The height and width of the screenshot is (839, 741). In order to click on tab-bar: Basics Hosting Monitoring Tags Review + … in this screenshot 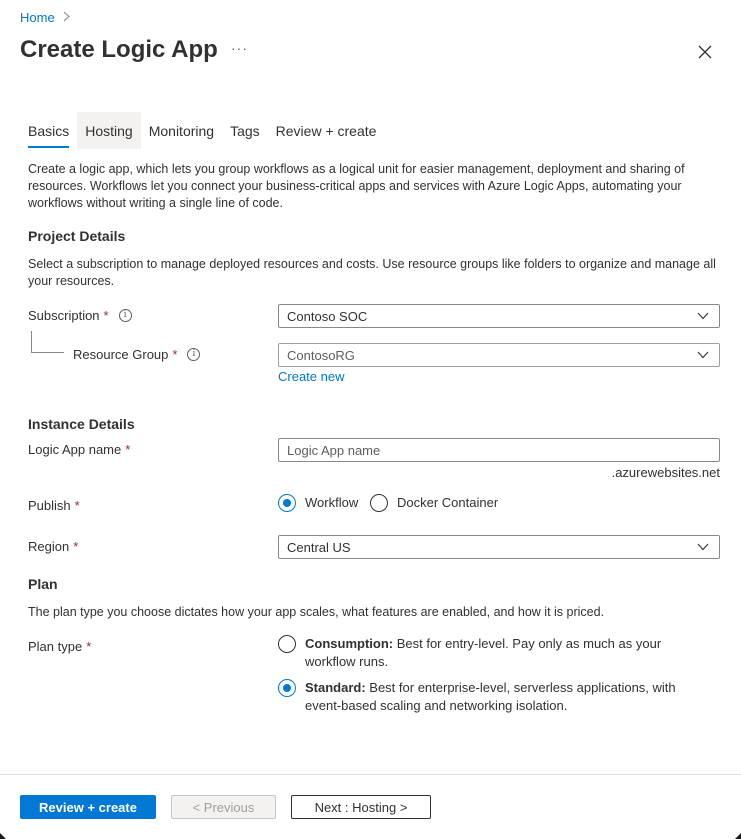, I will do `click(202, 130)`.